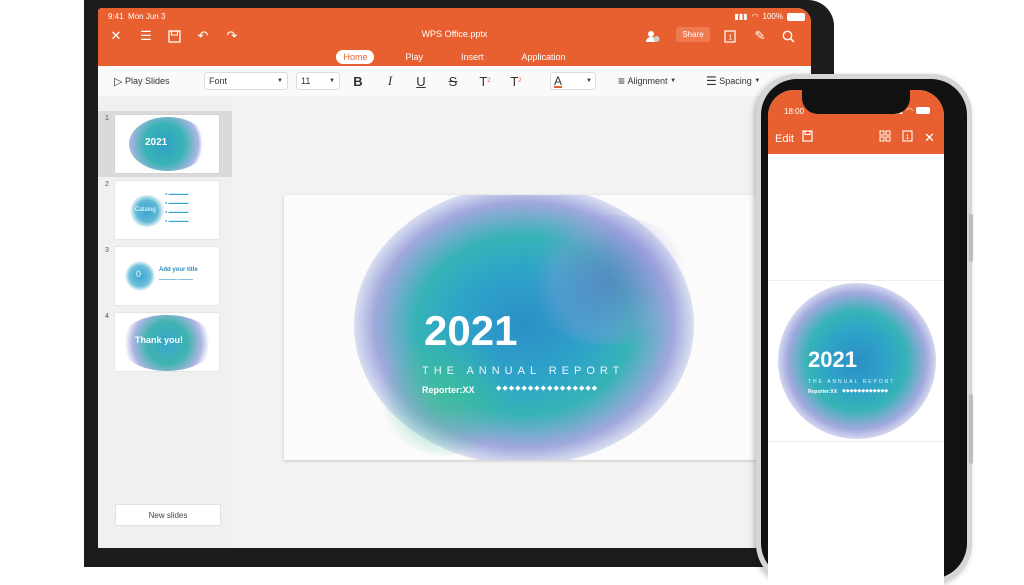 Image resolution: width=1024 pixels, height=585 pixels. Describe the element at coordinates (741, 16) in the screenshot. I see `signal-icon: ▮▮▮` at that location.